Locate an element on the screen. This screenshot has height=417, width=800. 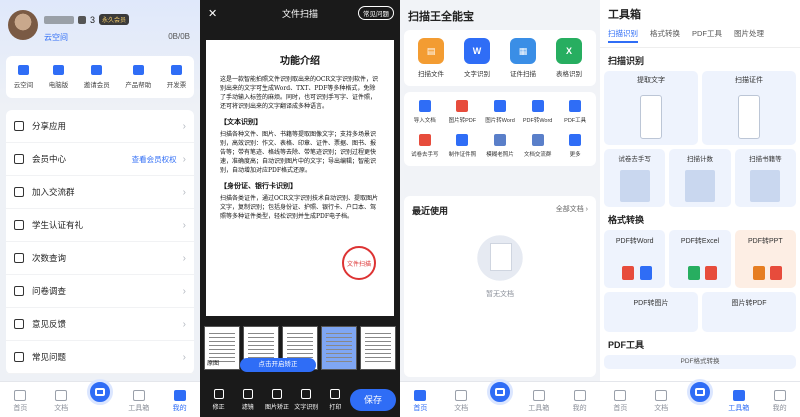
grid-doc-group: 文档交流群 is located at coordinates (538, 146).